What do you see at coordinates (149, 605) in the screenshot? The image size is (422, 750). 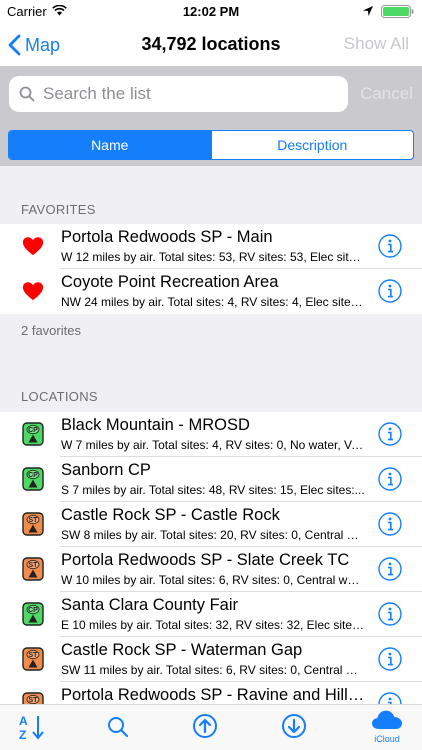 I see `list-item-title: Santa Clara County Fair` at bounding box center [149, 605].